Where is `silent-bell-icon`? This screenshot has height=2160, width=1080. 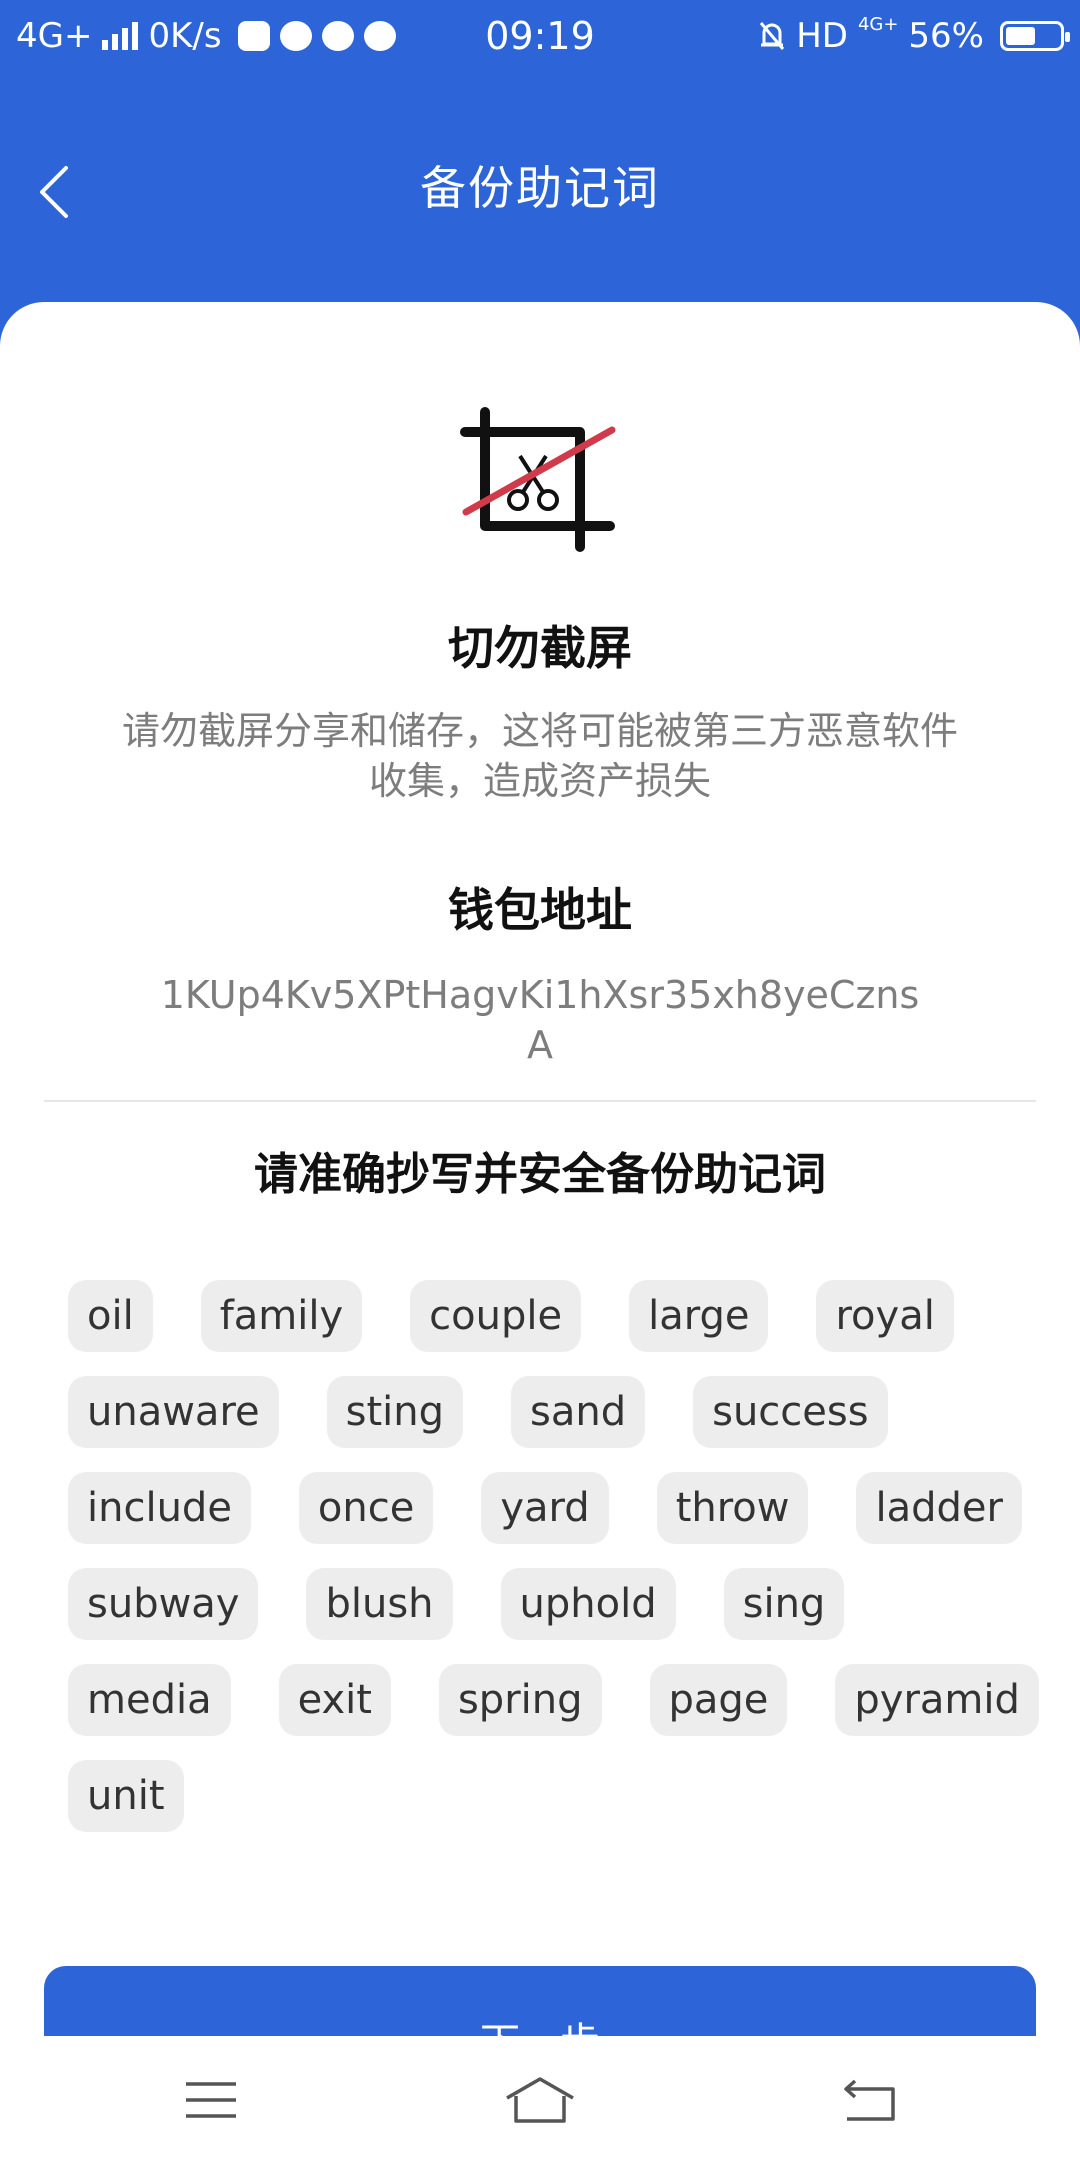 silent-bell-icon is located at coordinates (772, 36).